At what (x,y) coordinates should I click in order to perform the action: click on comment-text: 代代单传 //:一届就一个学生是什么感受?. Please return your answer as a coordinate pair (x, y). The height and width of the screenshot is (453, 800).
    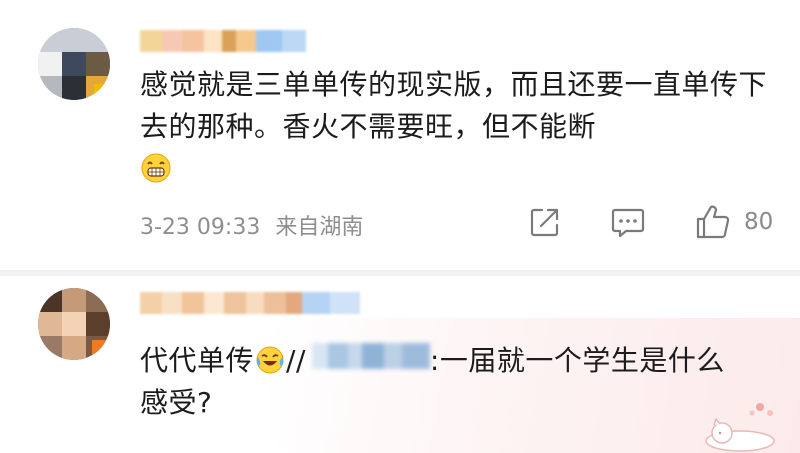
    Looking at the image, I should click on (440, 382).